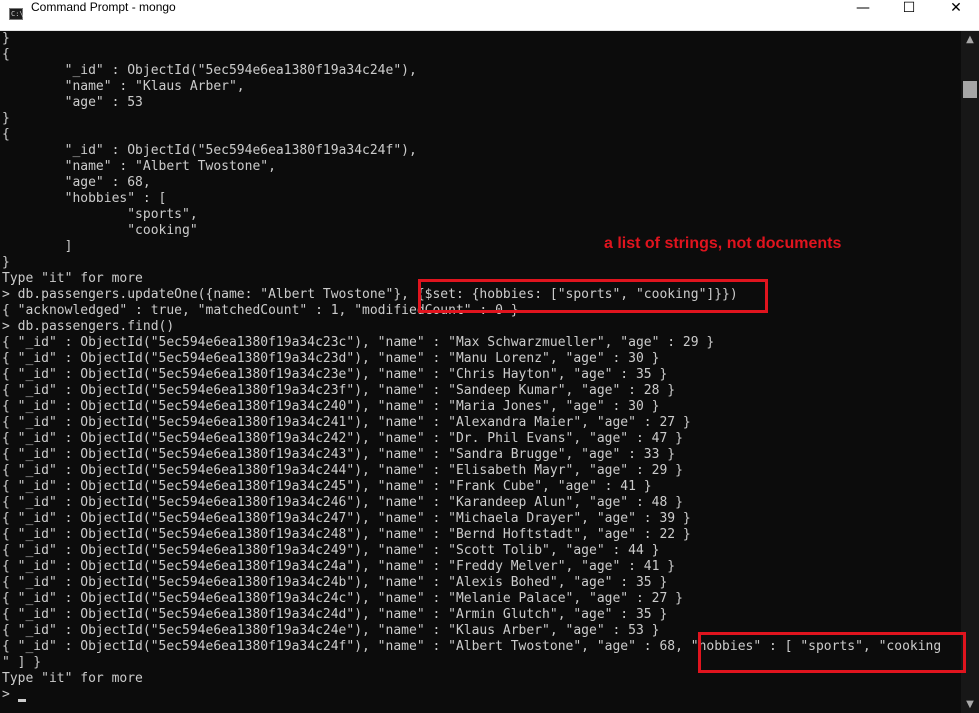  What do you see at coordinates (723, 243) in the screenshot?
I see `annotation-label: a list of strings, not documents` at bounding box center [723, 243].